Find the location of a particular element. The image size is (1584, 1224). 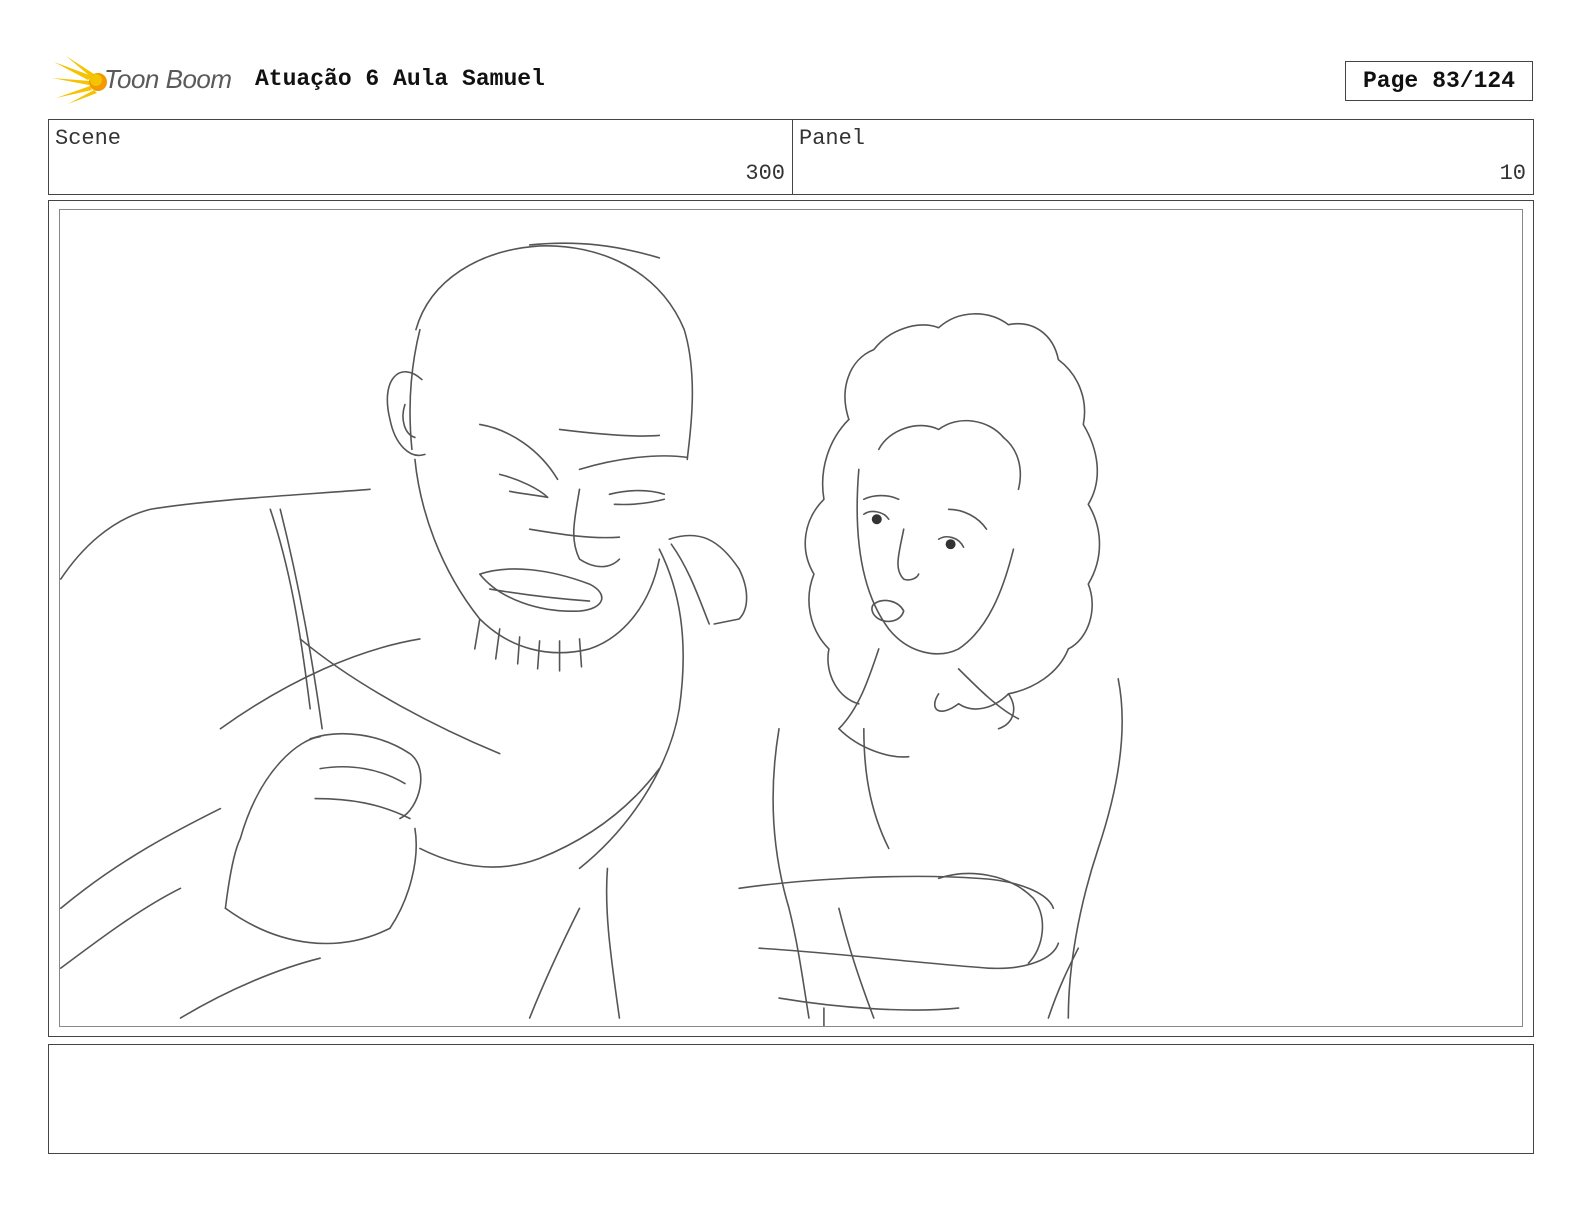

scene-label: Scene is located at coordinates (88, 138).